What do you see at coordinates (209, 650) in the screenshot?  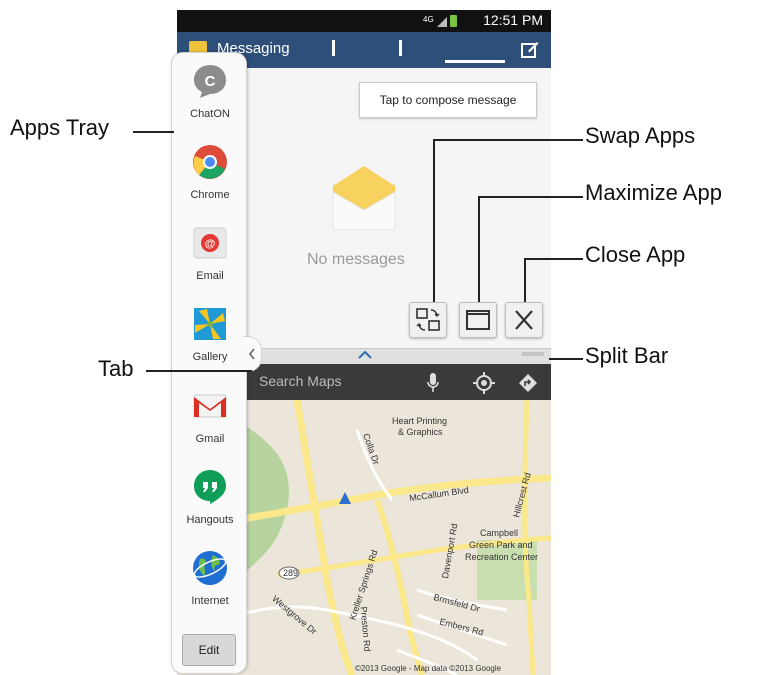 I see `edit-tray-button: Edit` at bounding box center [209, 650].